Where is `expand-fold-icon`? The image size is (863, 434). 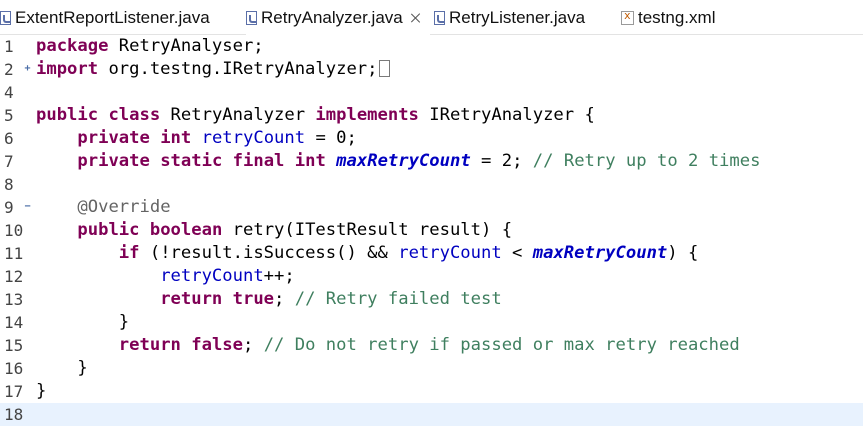 expand-fold-icon is located at coordinates (27, 68).